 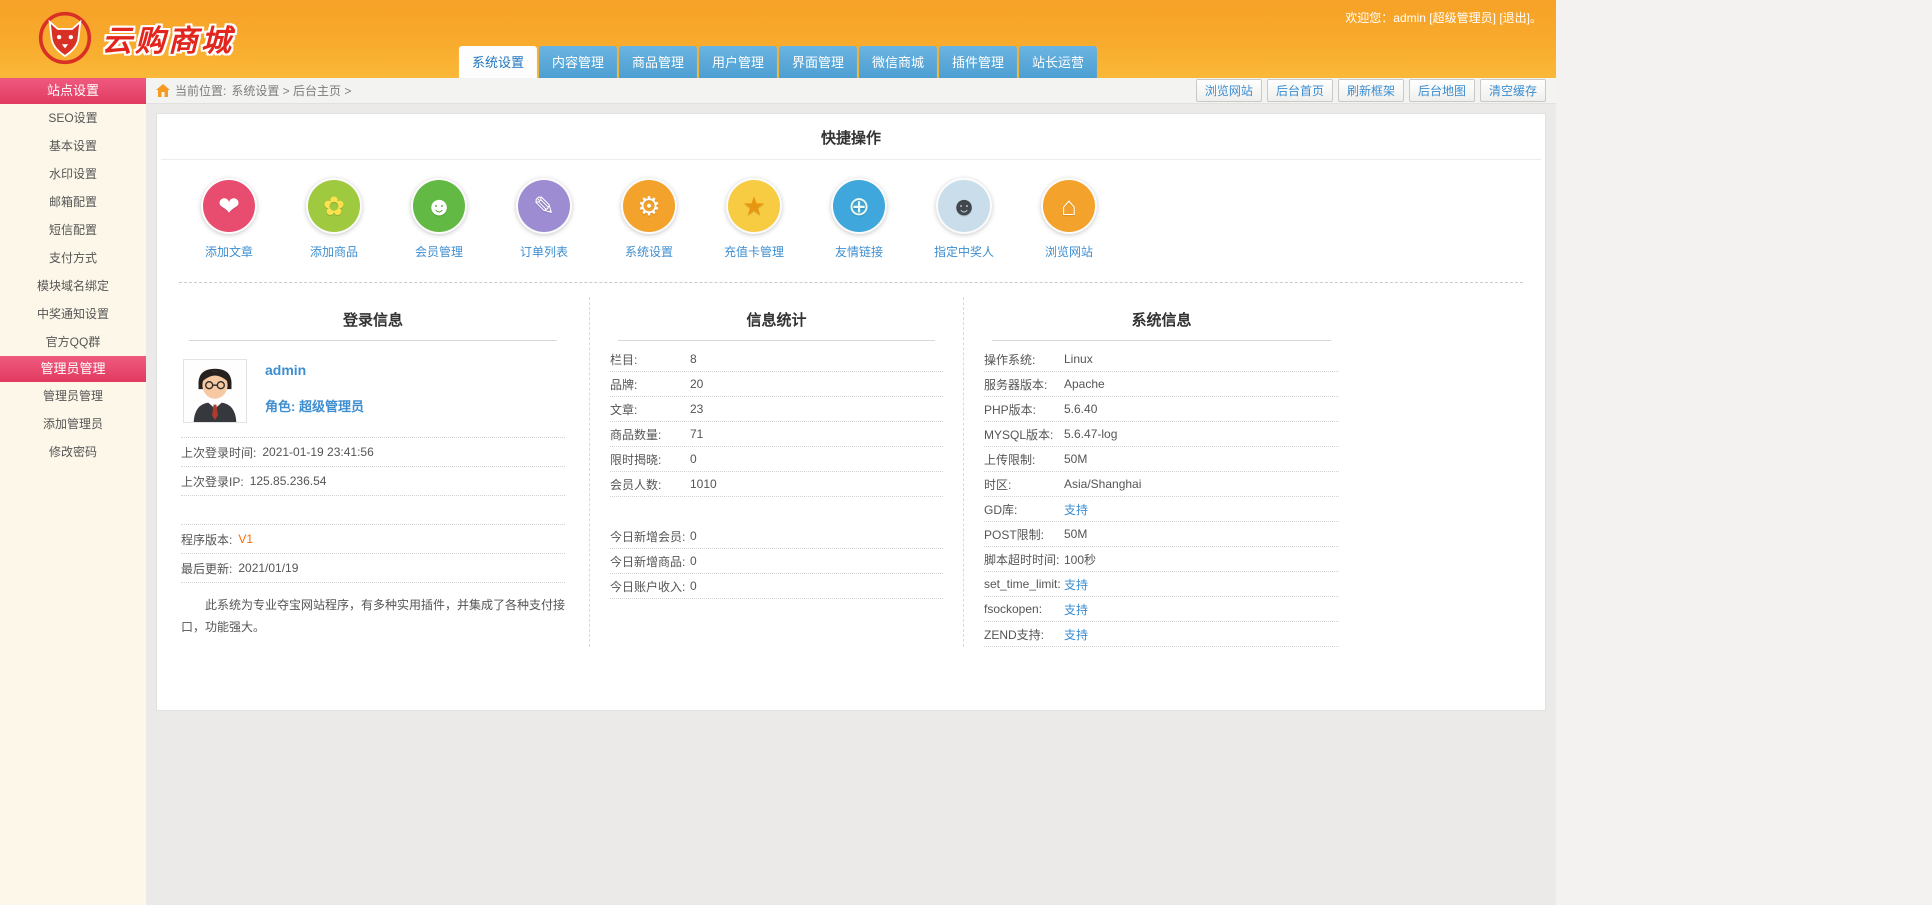 What do you see at coordinates (776, 434) in the screenshot?
I see `stat-row: 商品数量: 71` at bounding box center [776, 434].